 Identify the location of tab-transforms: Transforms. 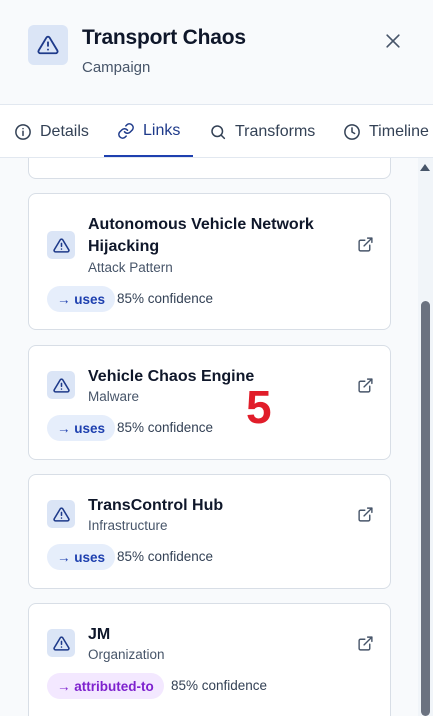
(262, 131).